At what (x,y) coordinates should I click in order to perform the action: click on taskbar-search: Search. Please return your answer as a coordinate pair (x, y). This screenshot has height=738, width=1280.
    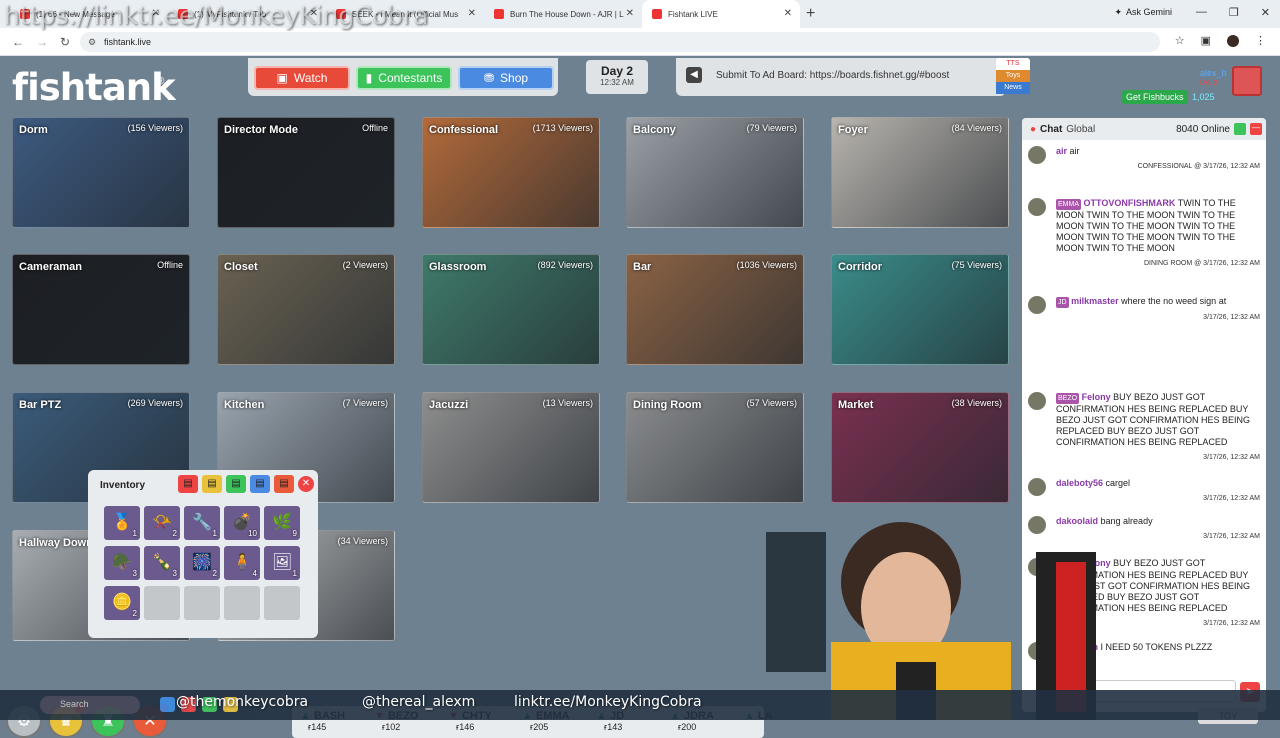
    Looking at the image, I should click on (90, 705).